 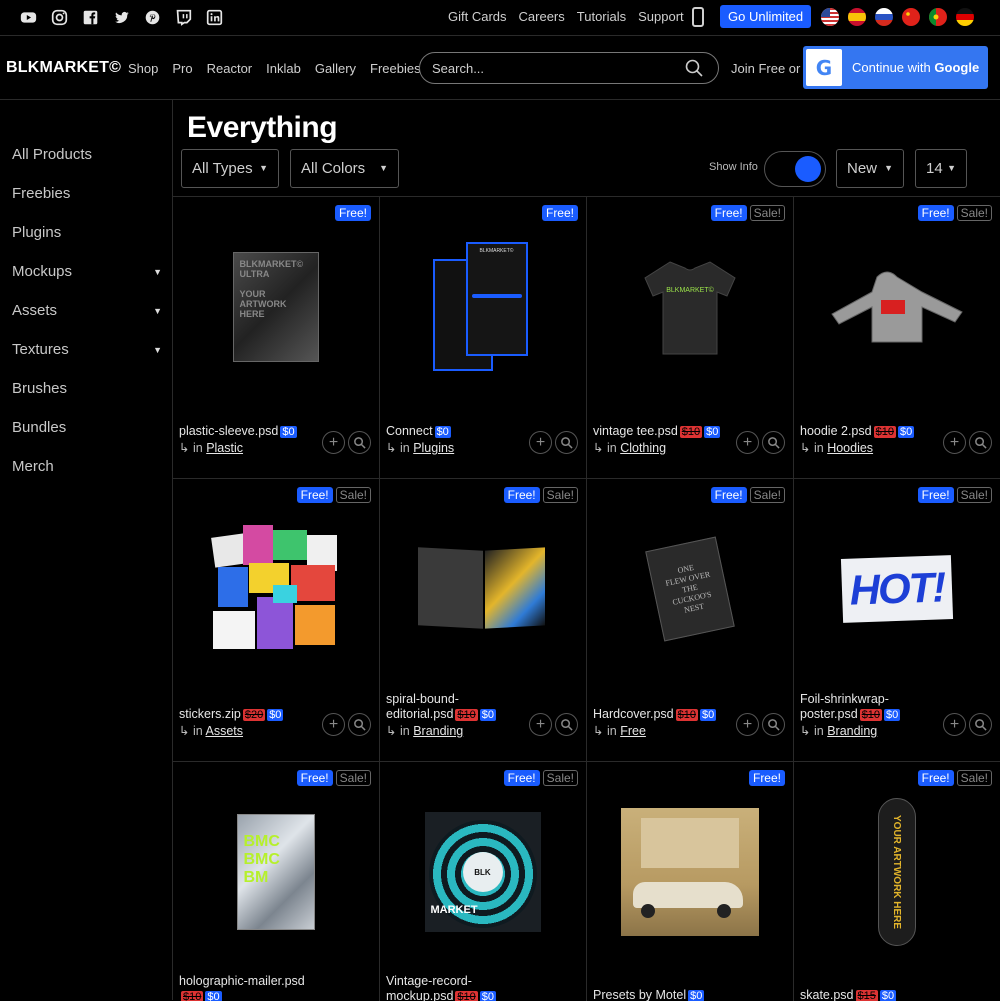 I want to click on product-card: Free! Presets by Motel $0, so click(x=690, y=881).